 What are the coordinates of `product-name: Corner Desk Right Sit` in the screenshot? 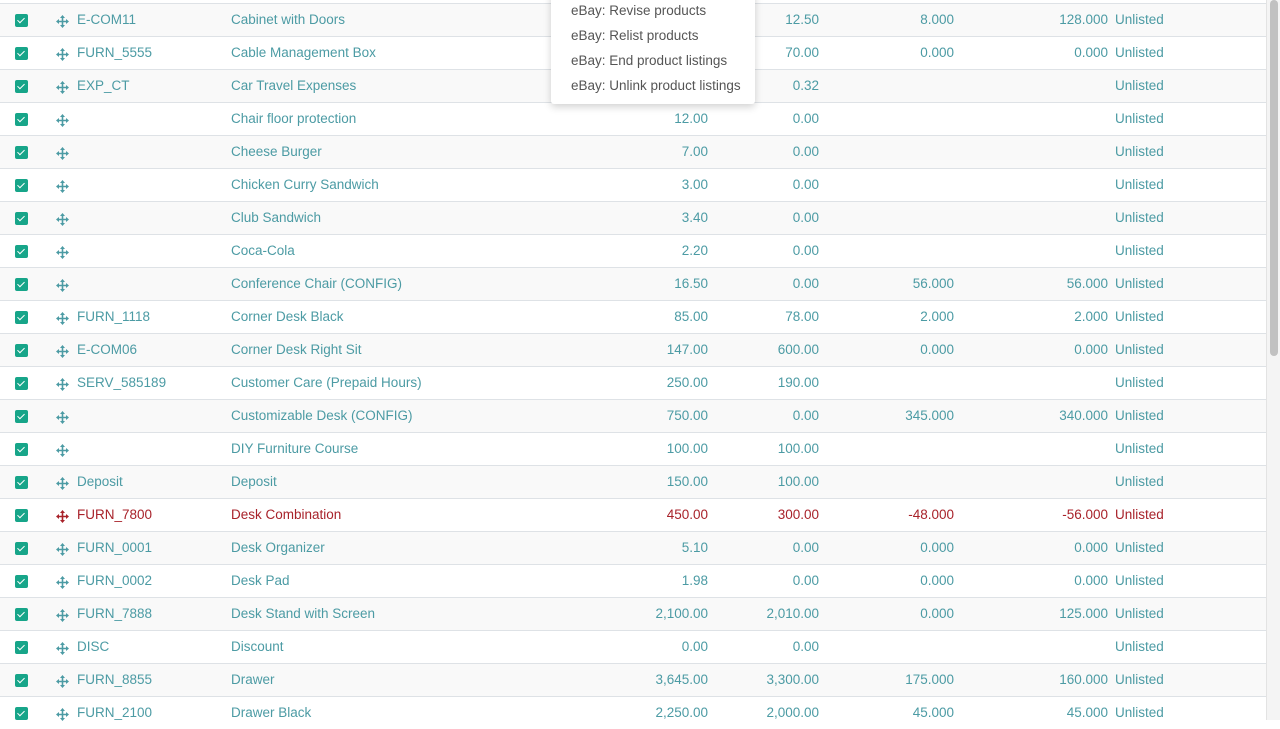 It's located at (296, 349).